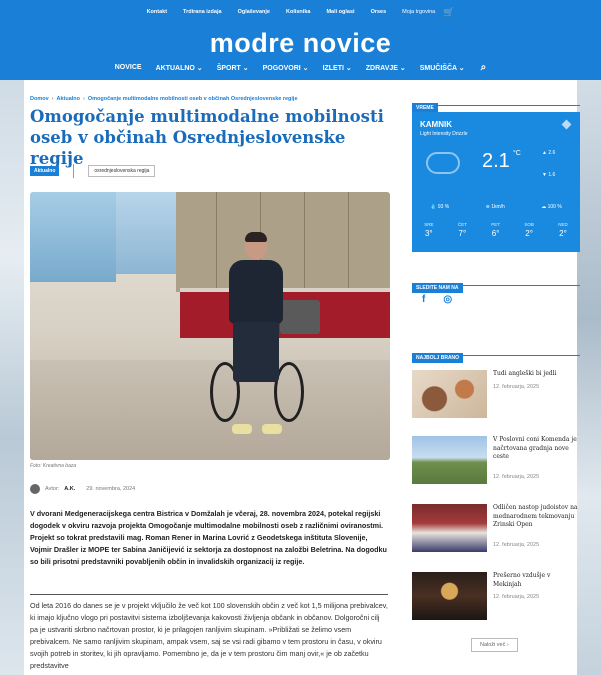  I want to click on follow-section-title: SLEDITE NAM NA, so click(437, 288).